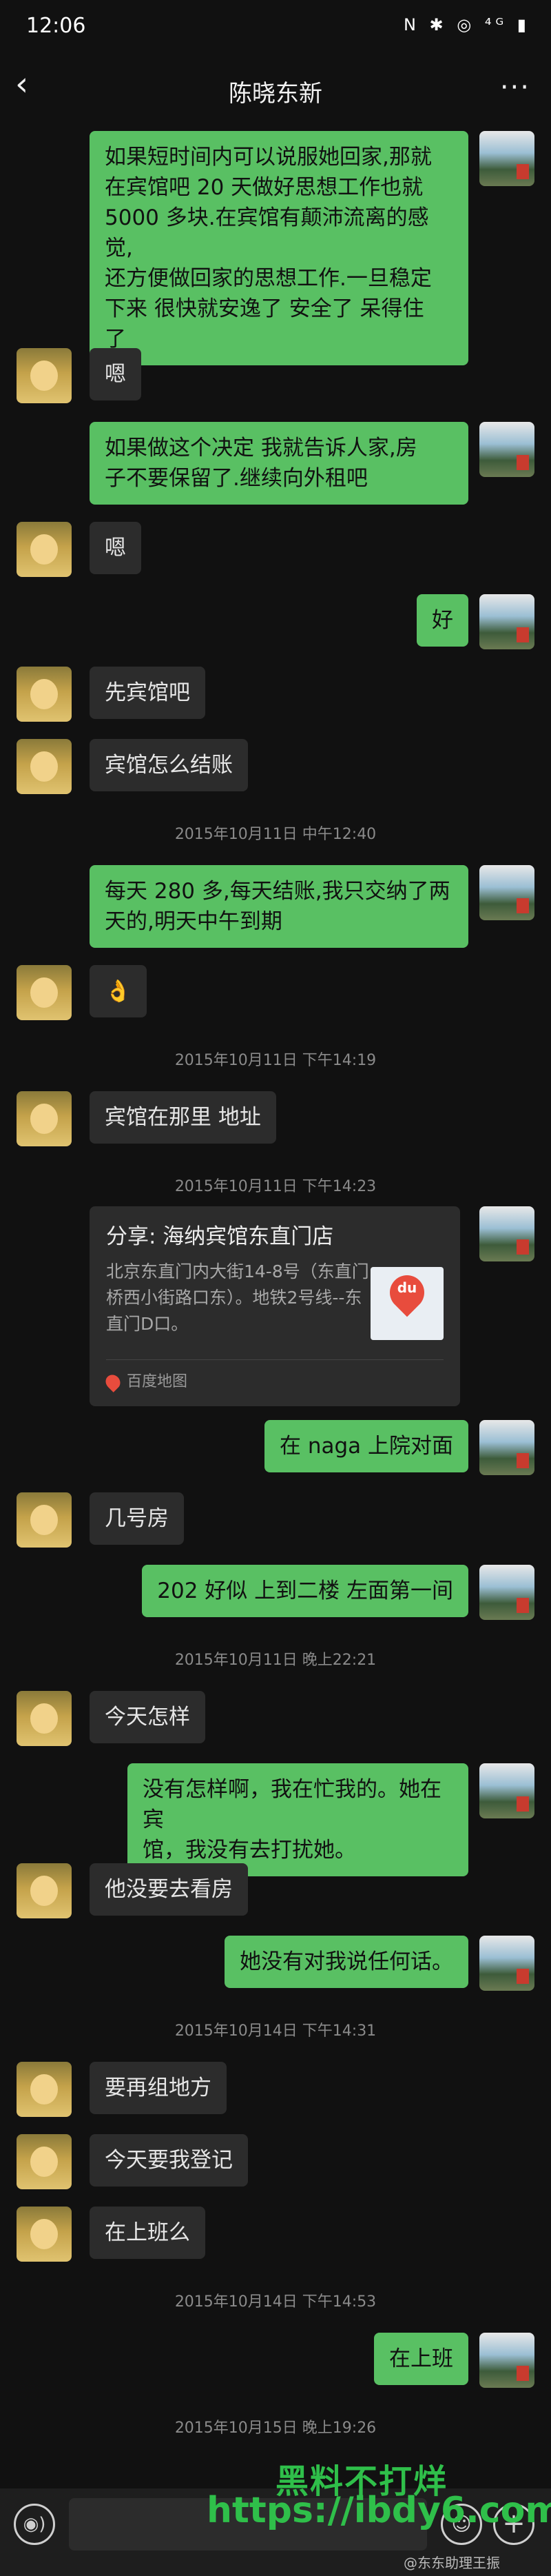 The width and height of the screenshot is (551, 2576). Describe the element at coordinates (147, 2233) in the screenshot. I see `message-bubble-incoming: 在上班么` at that location.